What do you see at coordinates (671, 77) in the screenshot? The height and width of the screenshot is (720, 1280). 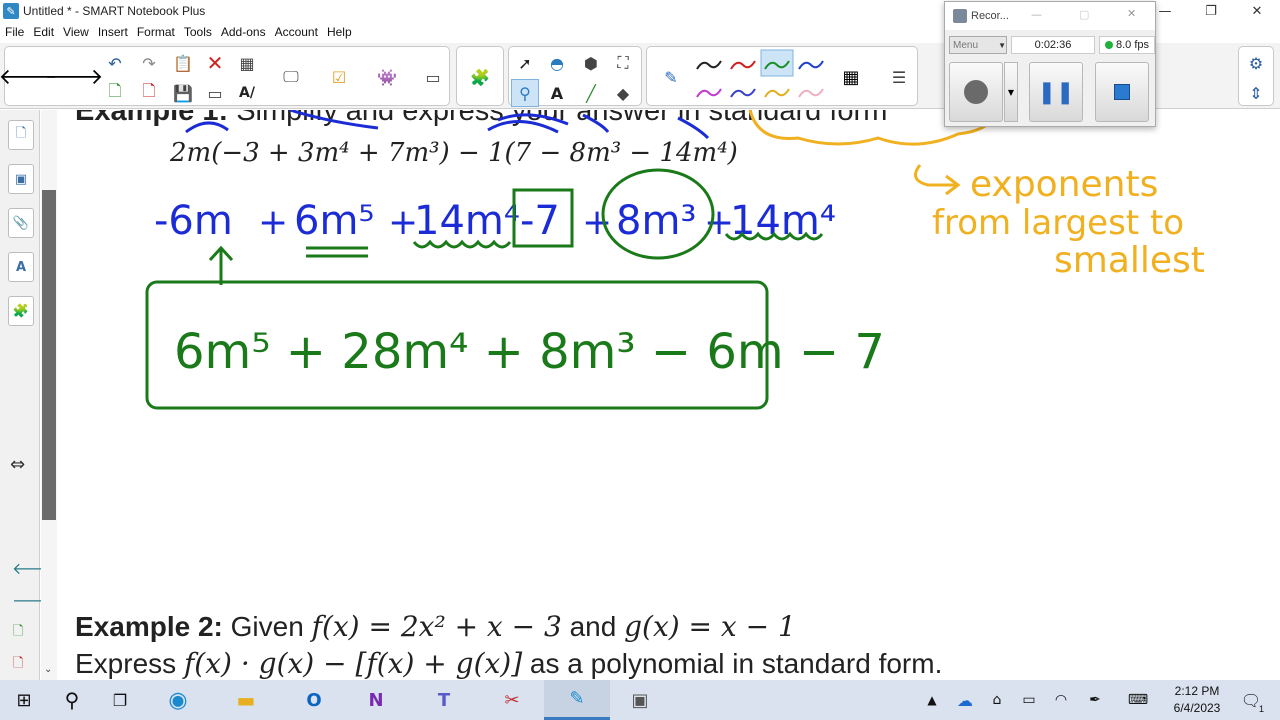 I see `pen-icon: ✎` at bounding box center [671, 77].